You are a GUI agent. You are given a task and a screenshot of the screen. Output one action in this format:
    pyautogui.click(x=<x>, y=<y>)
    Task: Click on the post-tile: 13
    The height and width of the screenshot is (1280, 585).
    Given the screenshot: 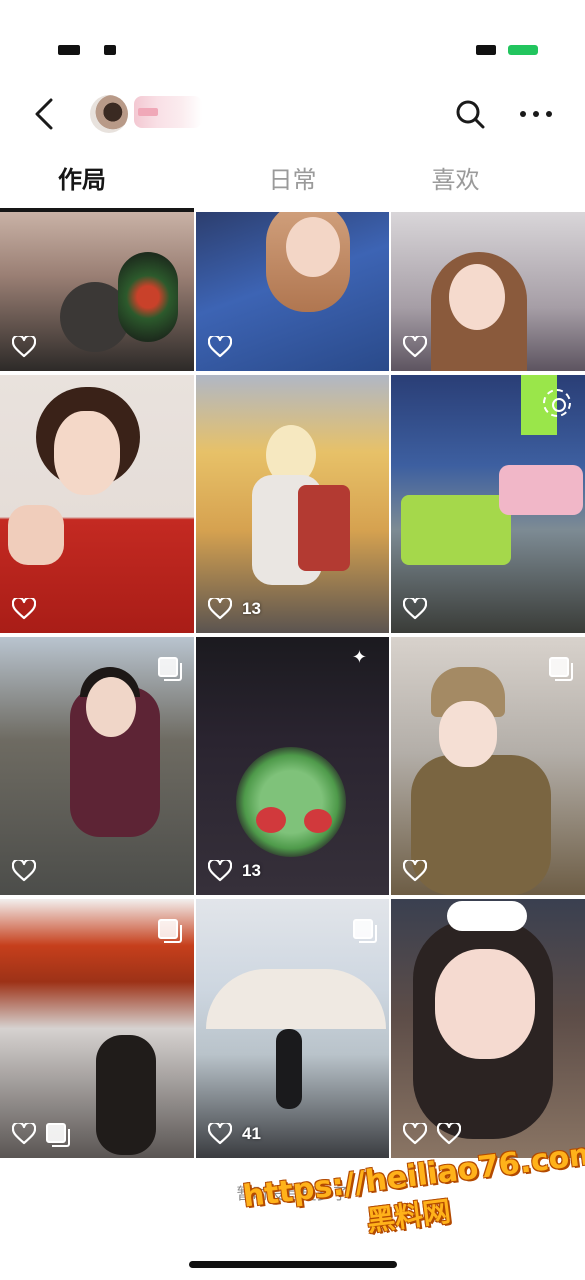 What is the action you would take?
    pyautogui.click(x=292, y=504)
    